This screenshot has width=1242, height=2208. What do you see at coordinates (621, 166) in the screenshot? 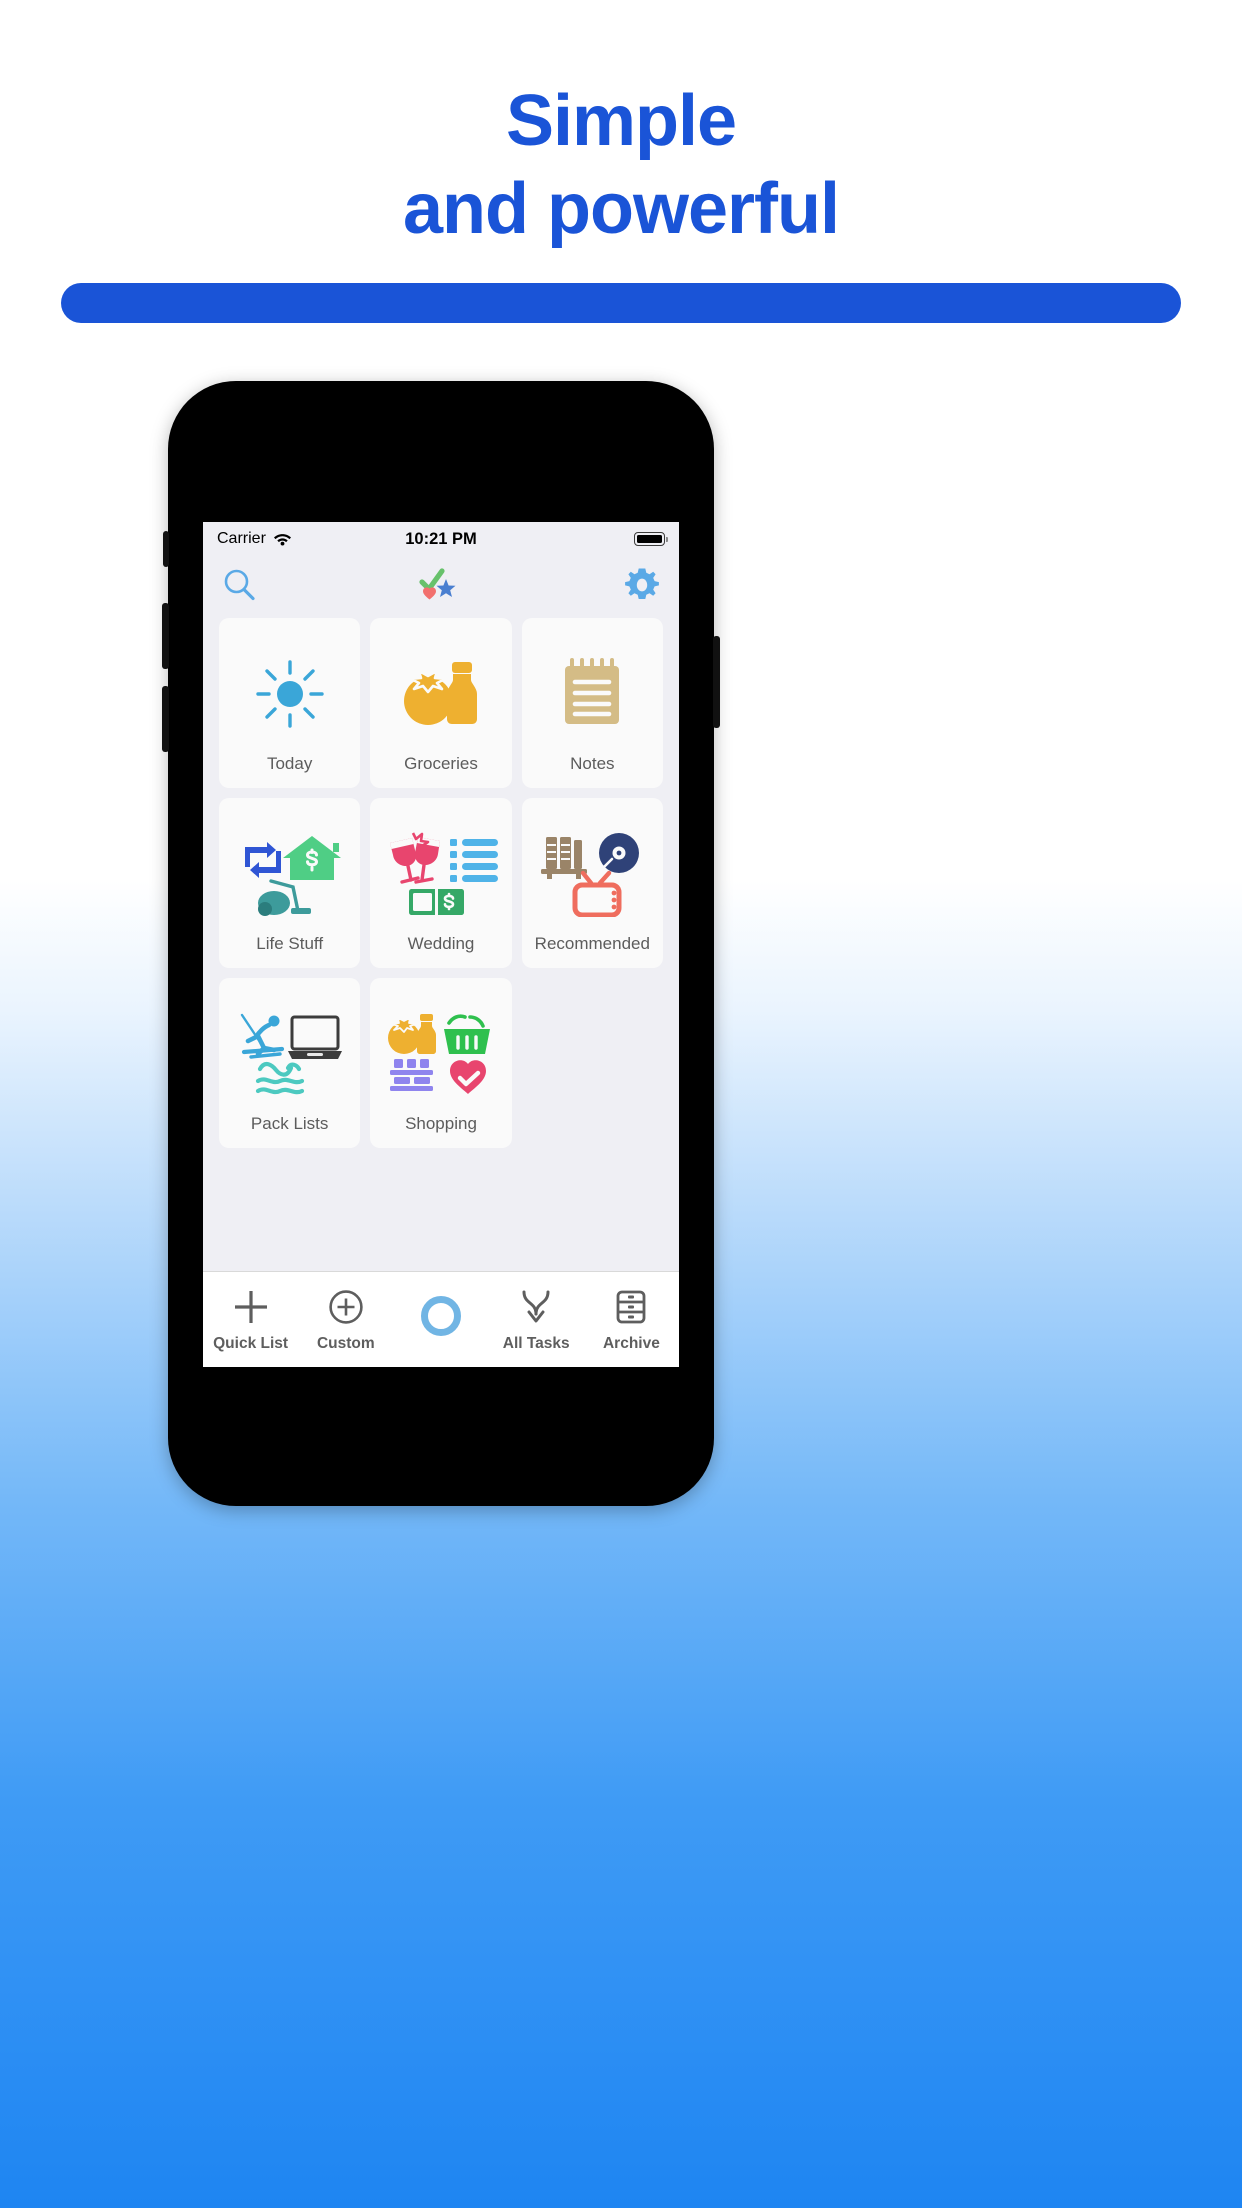
I see `page-title: Simple and powerful` at bounding box center [621, 166].